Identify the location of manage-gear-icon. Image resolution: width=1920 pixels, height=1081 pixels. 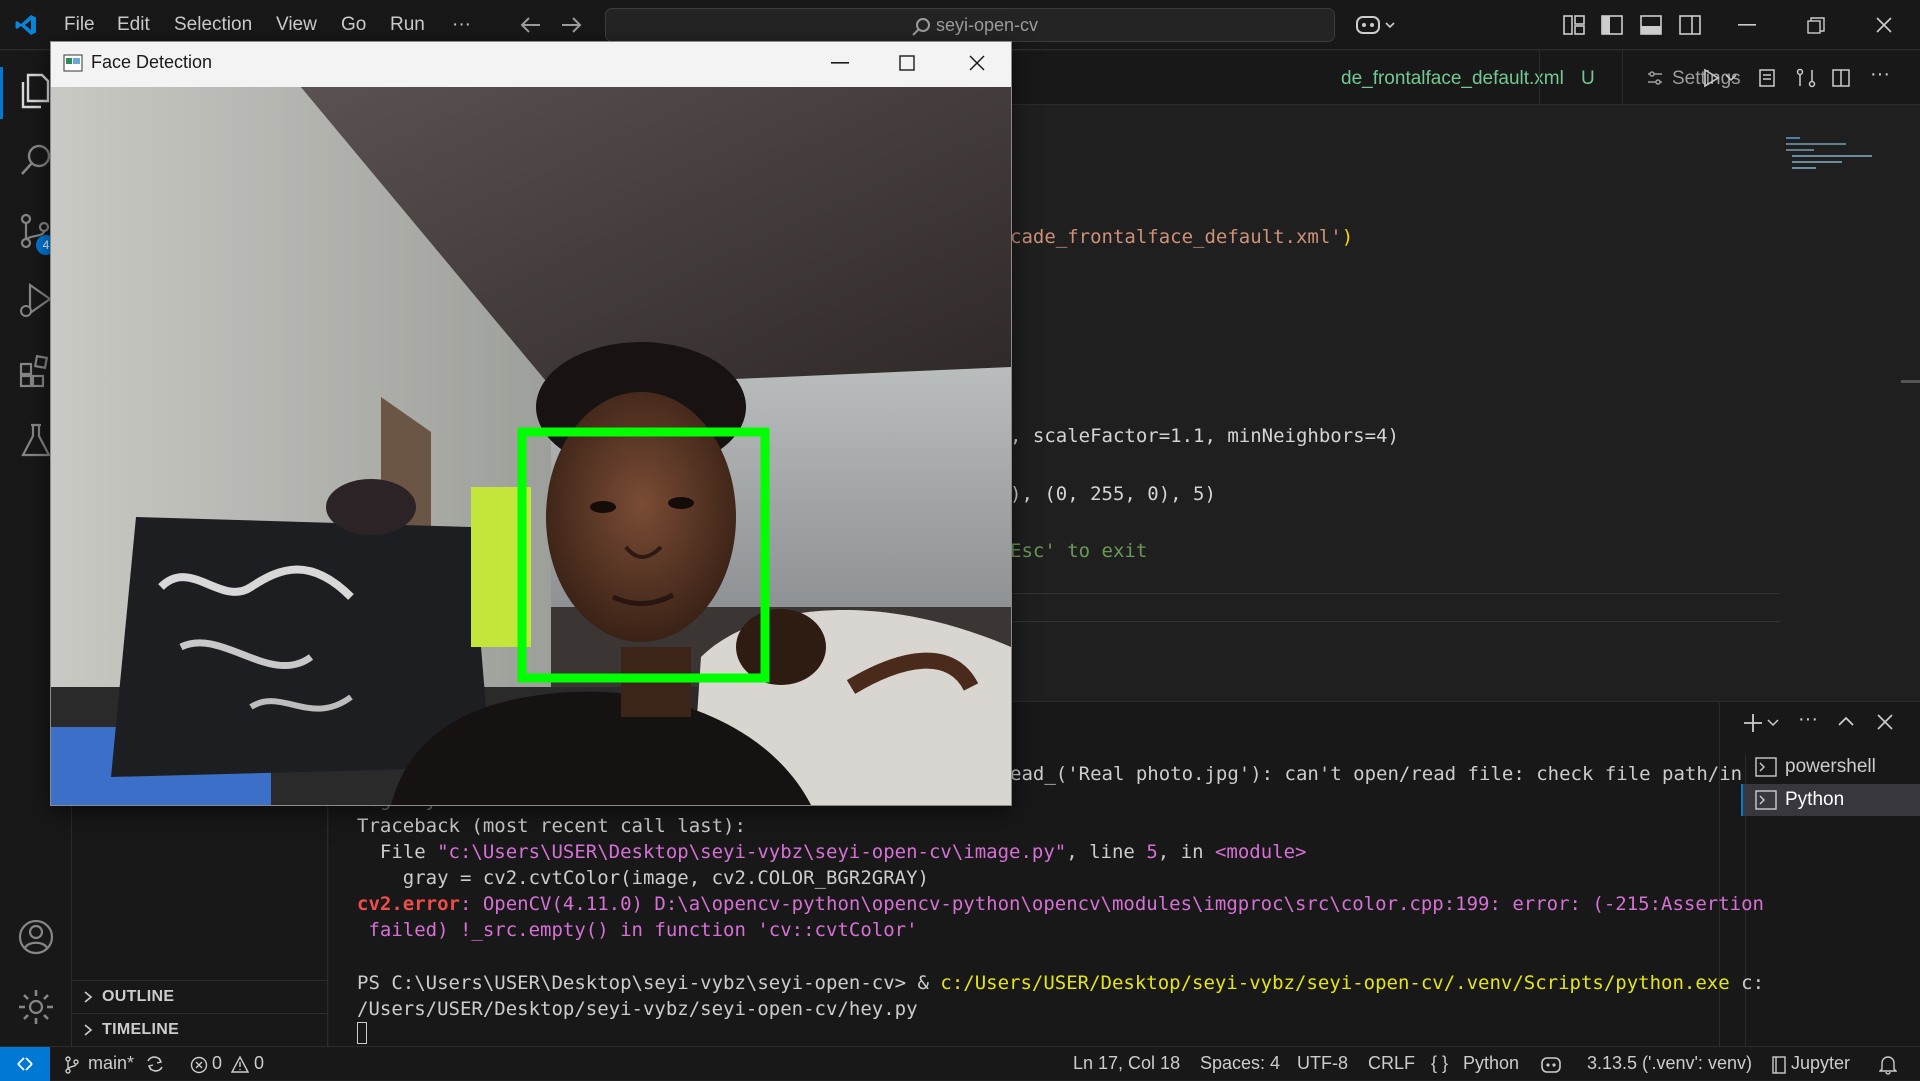
(36, 1007).